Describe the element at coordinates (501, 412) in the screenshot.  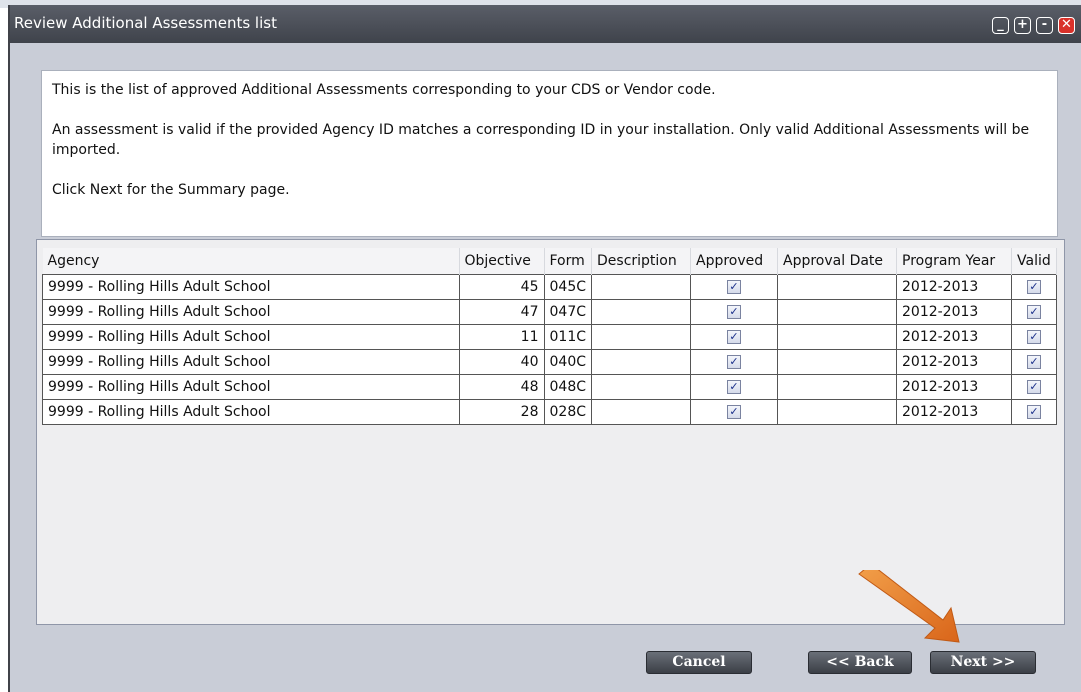
I see `objective-cell: 28` at that location.